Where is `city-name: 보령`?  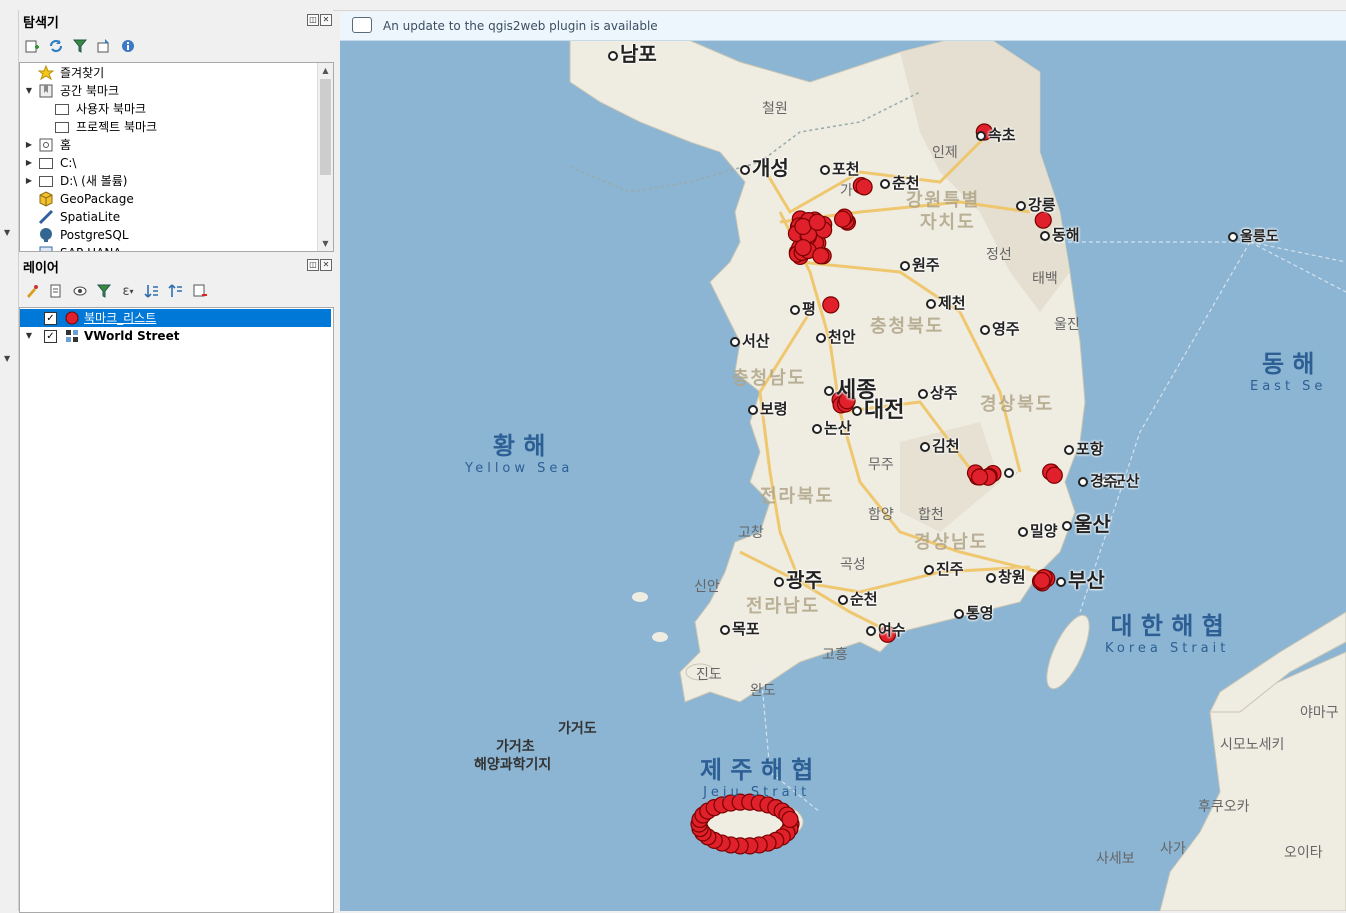
city-name: 보령 is located at coordinates (774, 409).